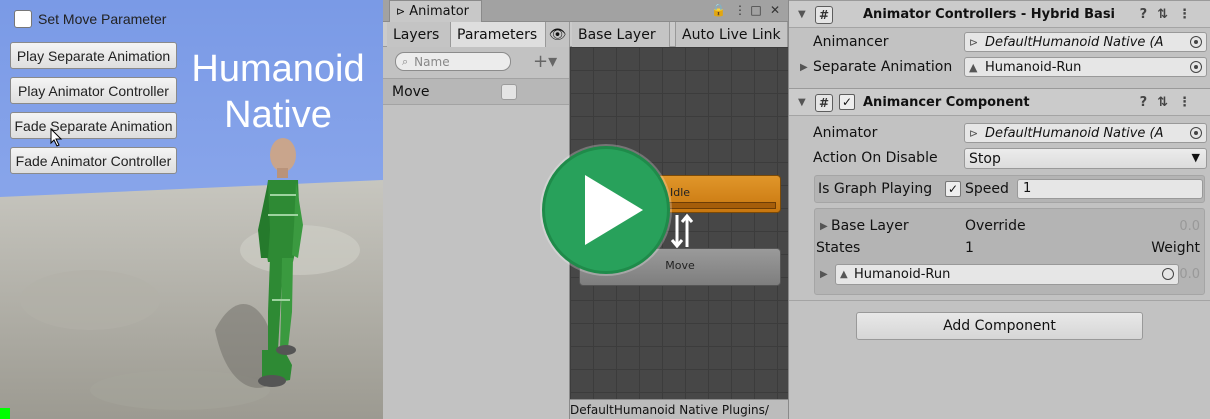  I want to click on separate-animation-field: ▲ Humanoid-Run, so click(1085, 67).